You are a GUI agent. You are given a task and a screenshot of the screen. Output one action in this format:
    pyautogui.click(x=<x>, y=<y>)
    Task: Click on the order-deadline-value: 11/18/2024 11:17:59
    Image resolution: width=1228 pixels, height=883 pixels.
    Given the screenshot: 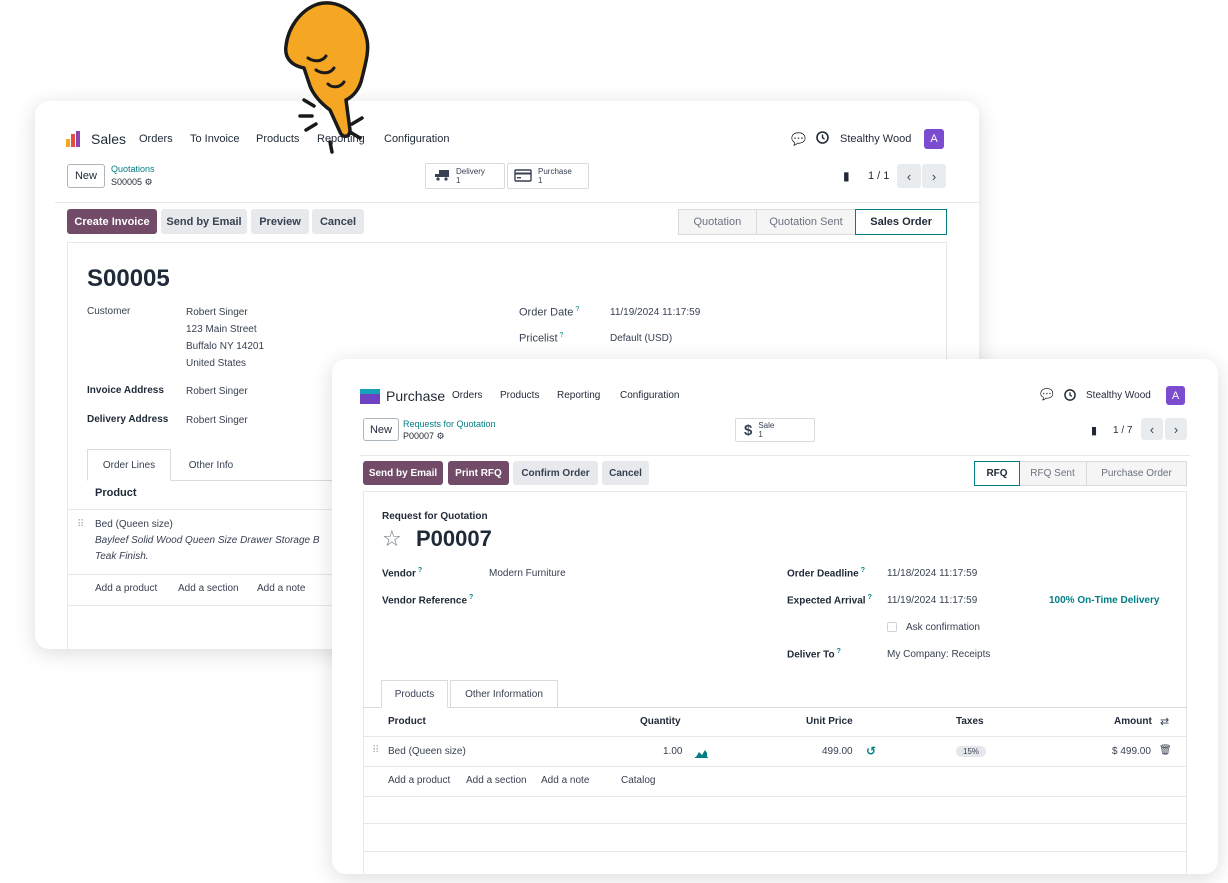 What is the action you would take?
    pyautogui.click(x=932, y=573)
    